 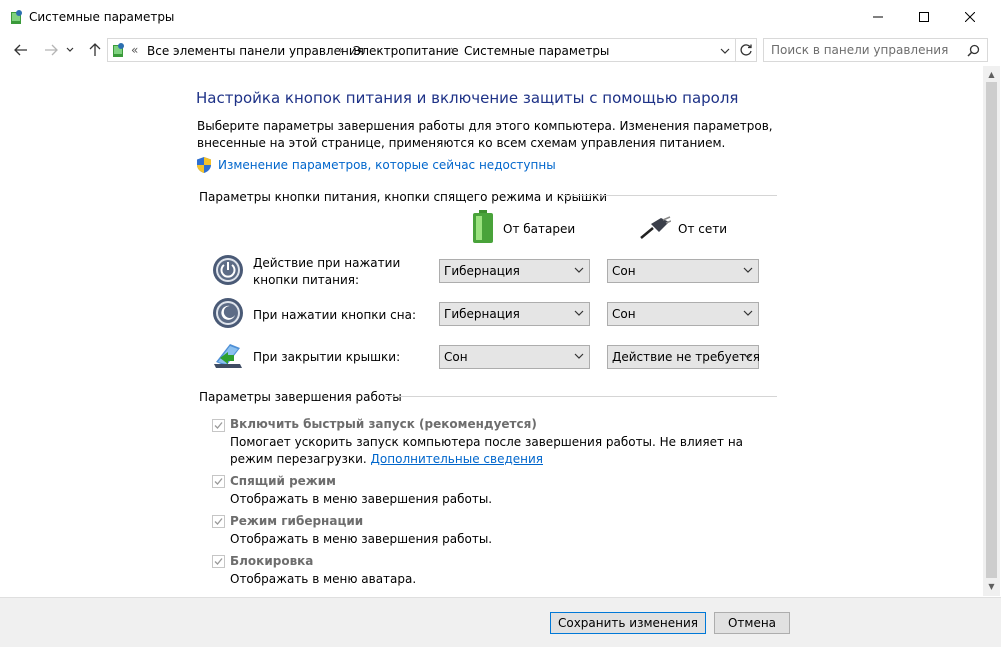 I want to click on title-bar: Системные параметры, so click(x=500, y=17).